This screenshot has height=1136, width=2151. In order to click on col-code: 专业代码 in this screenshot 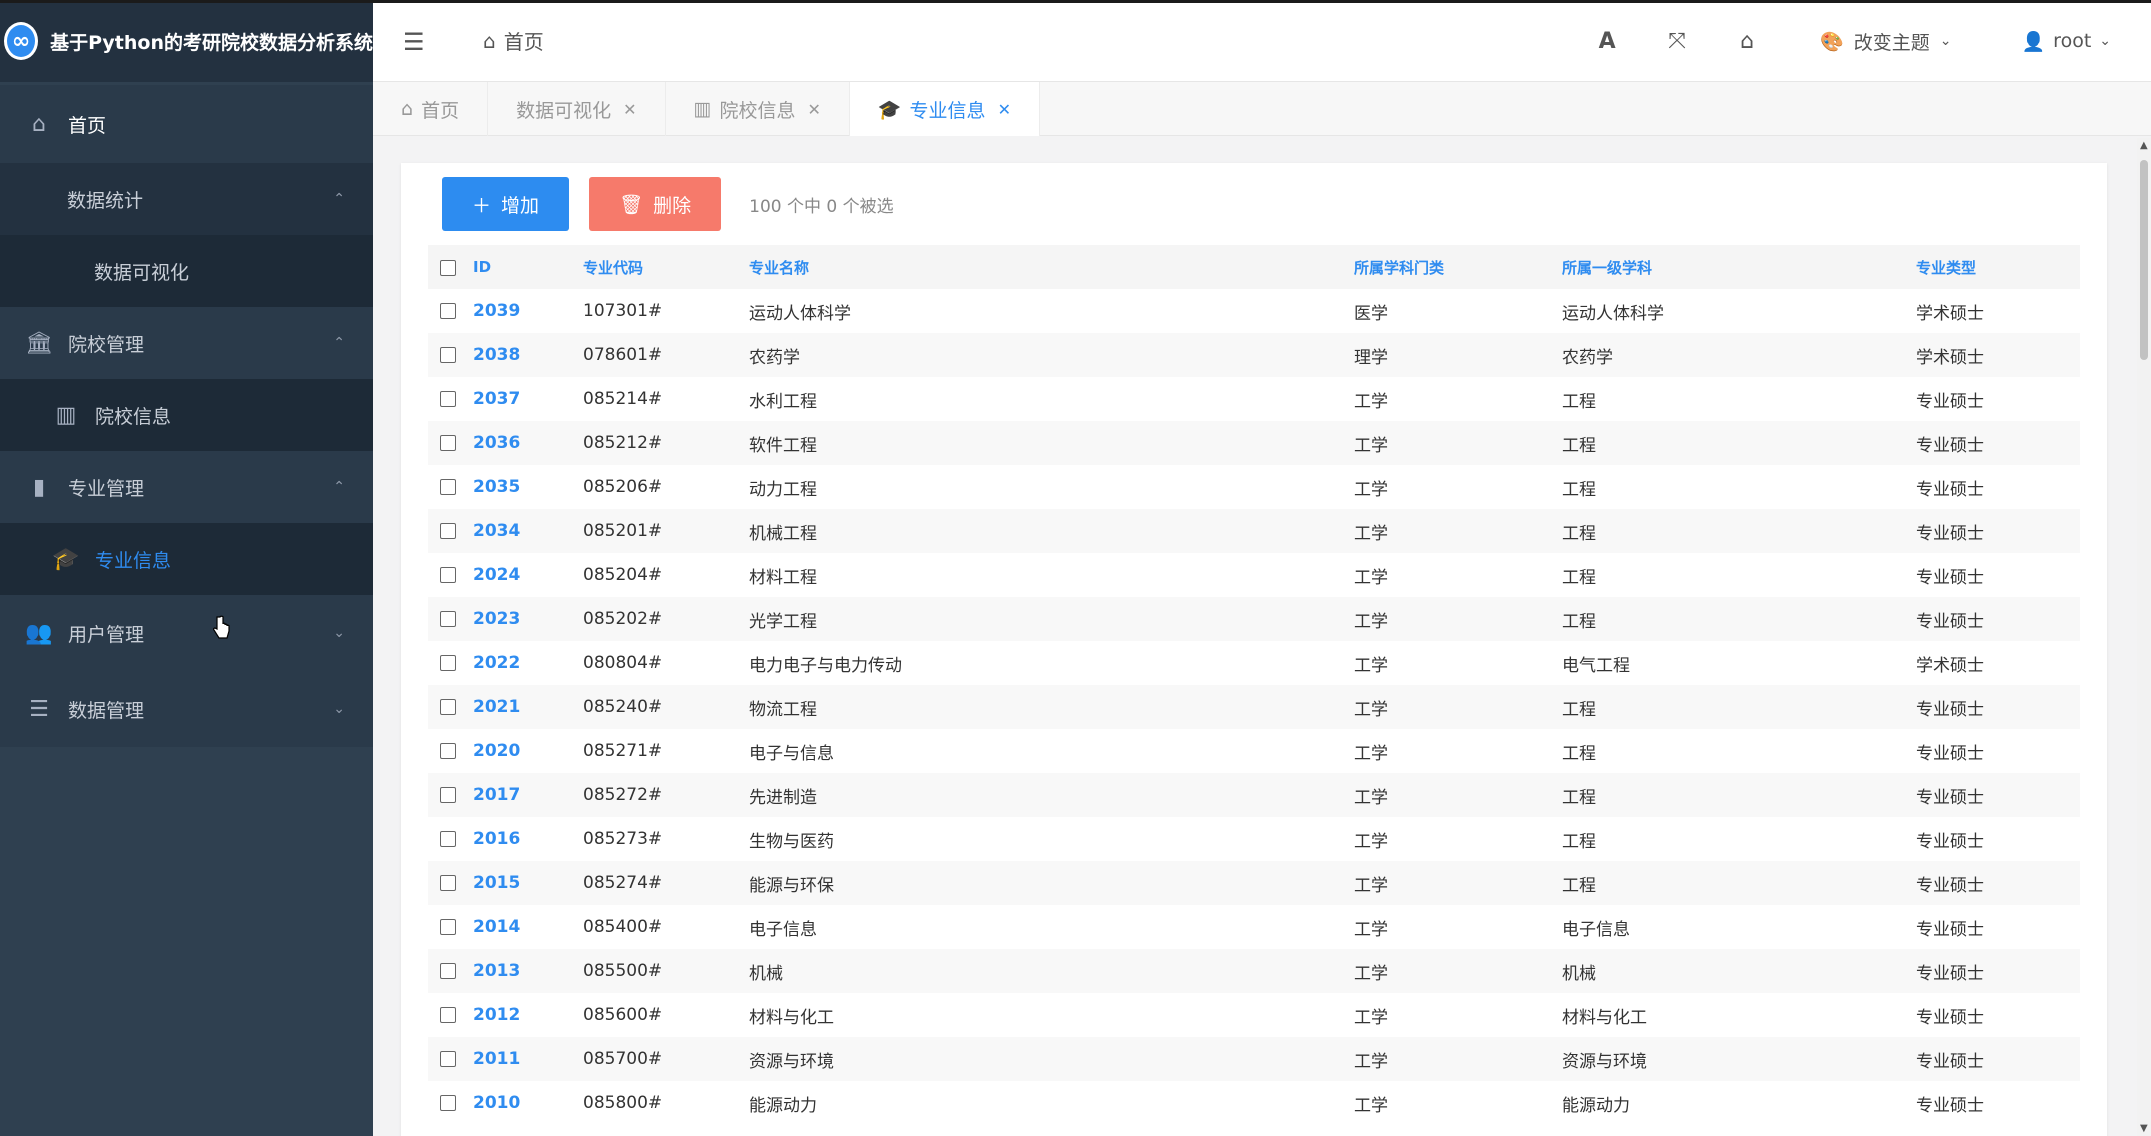, I will do `click(666, 267)`.